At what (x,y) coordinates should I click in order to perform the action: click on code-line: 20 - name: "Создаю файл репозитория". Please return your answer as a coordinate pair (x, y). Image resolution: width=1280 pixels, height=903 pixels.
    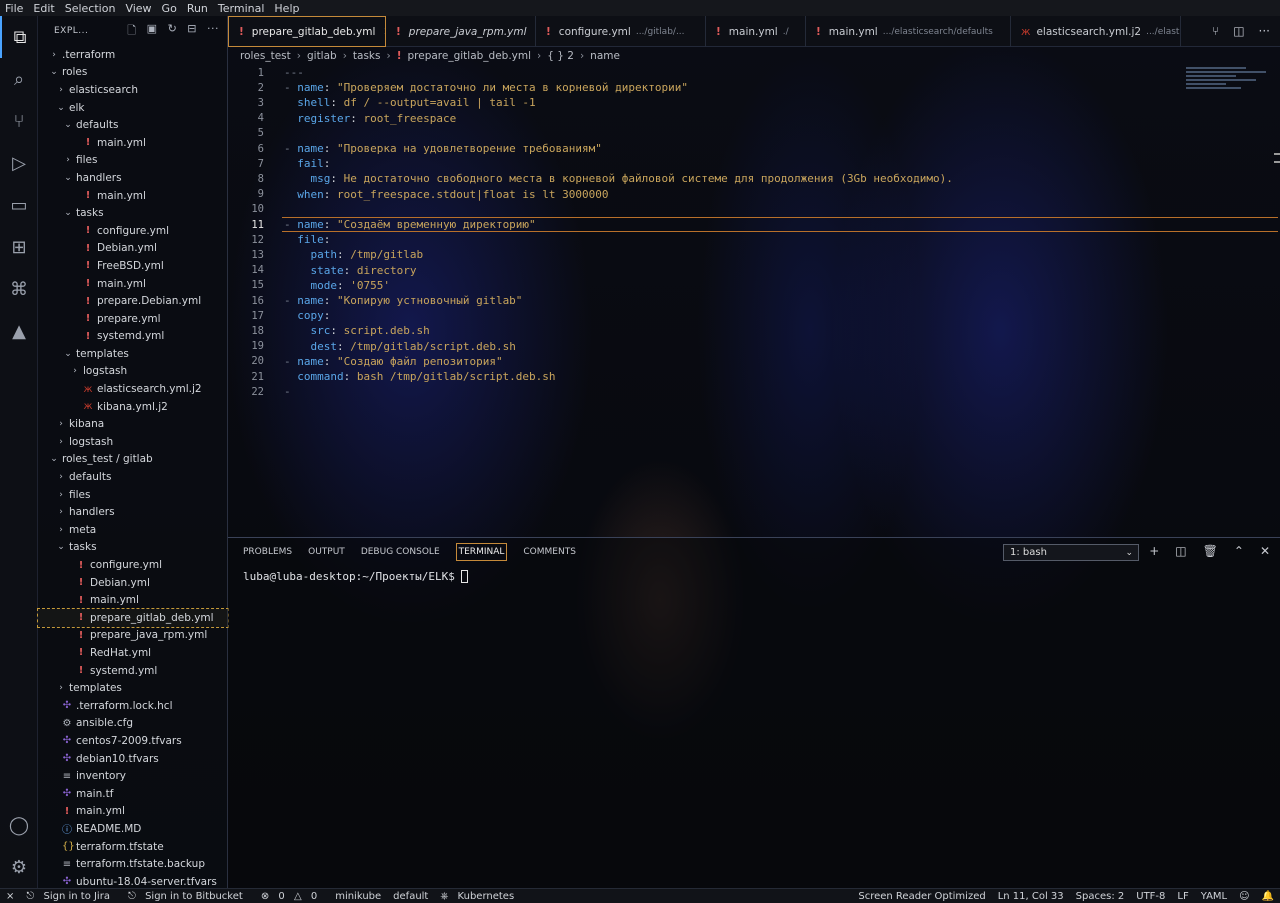
    Looking at the image, I should click on (703, 361).